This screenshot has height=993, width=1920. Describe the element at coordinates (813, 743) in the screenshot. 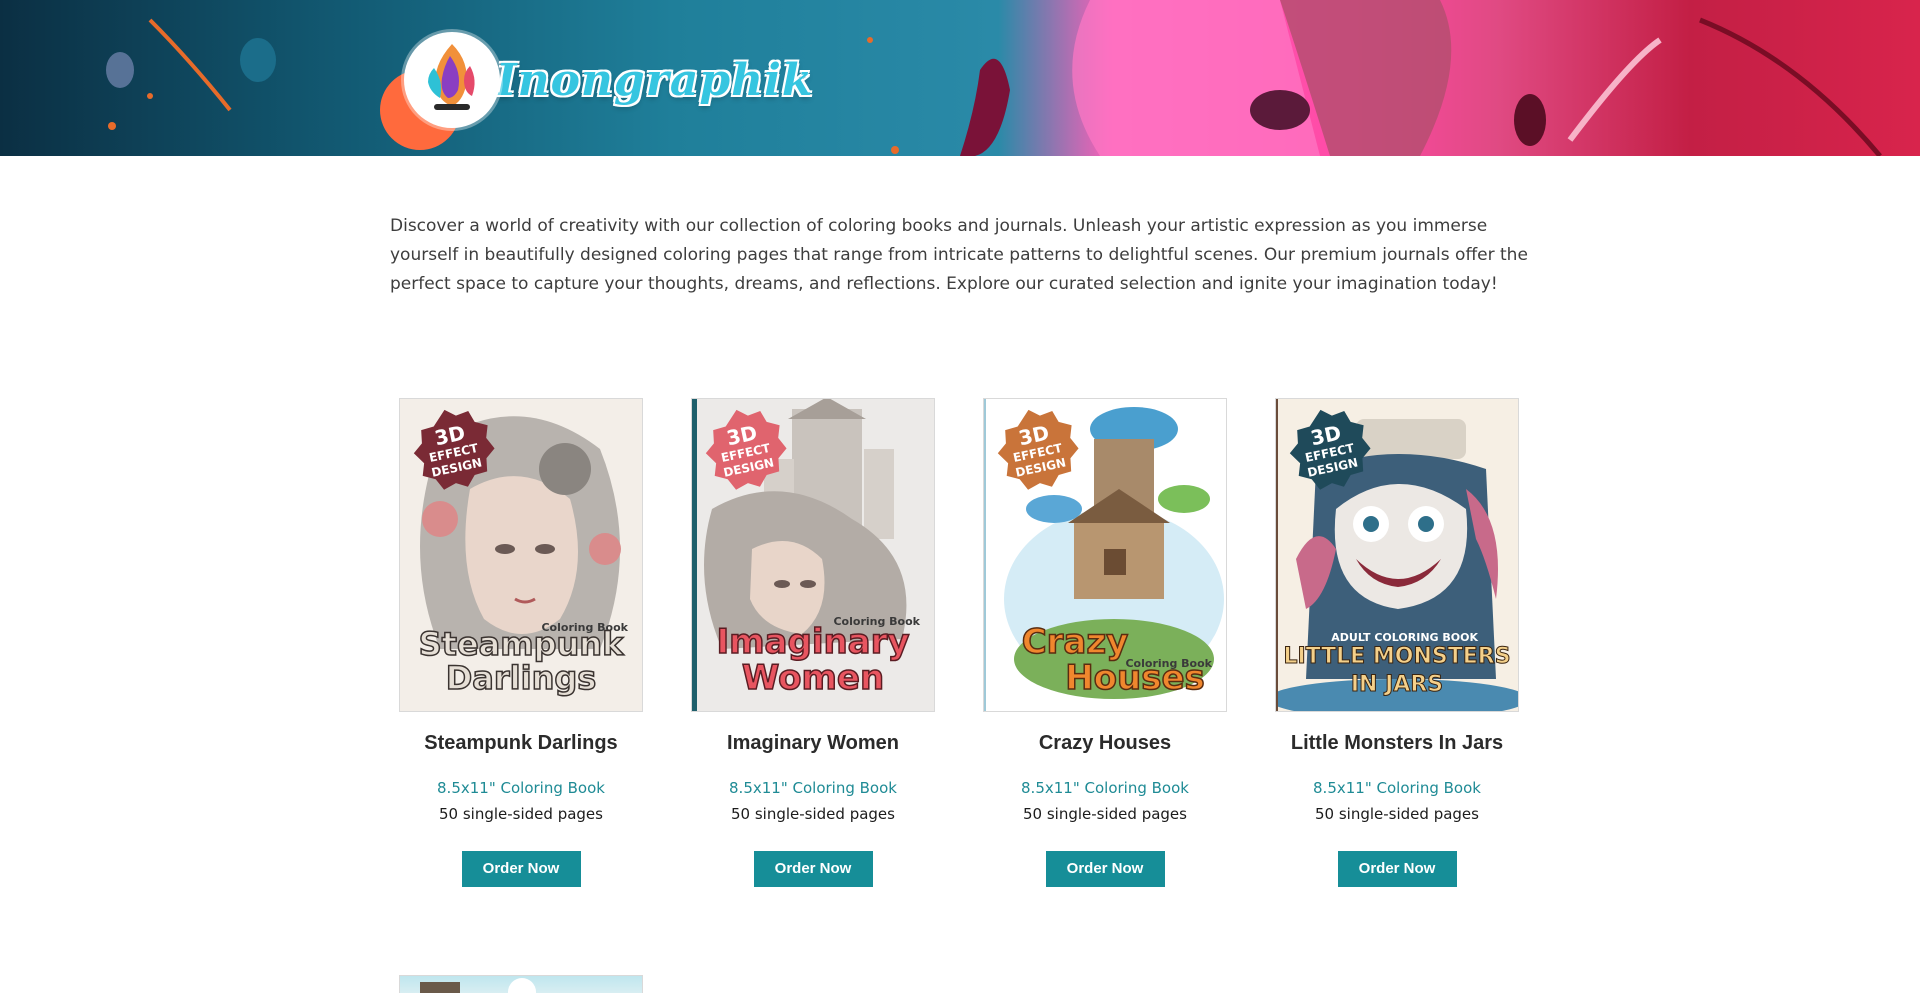

I see `product-title: Imaginary Women` at that location.